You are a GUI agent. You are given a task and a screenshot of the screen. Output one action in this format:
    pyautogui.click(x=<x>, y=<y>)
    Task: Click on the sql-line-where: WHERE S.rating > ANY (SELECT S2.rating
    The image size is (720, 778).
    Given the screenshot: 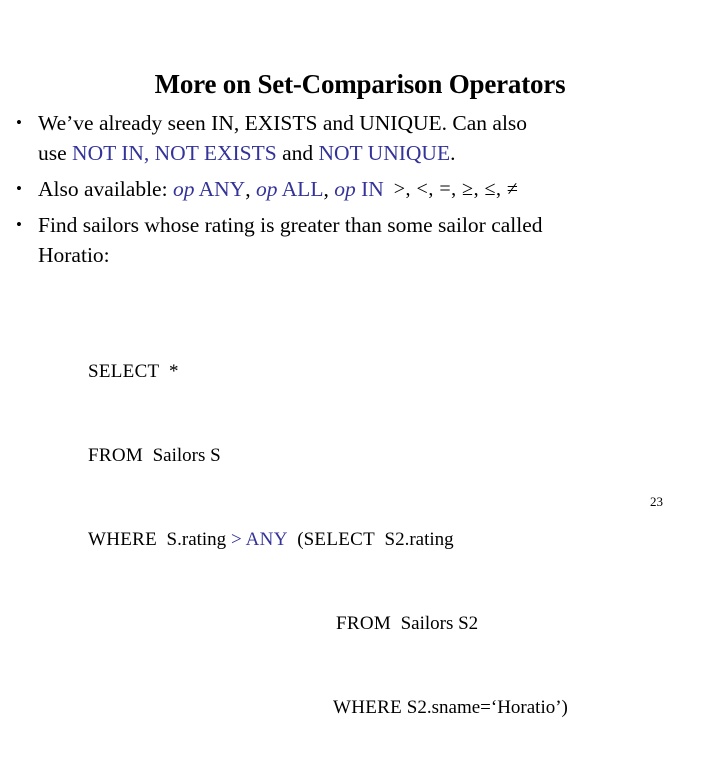 What is the action you would take?
    pyautogui.click(x=328, y=540)
    